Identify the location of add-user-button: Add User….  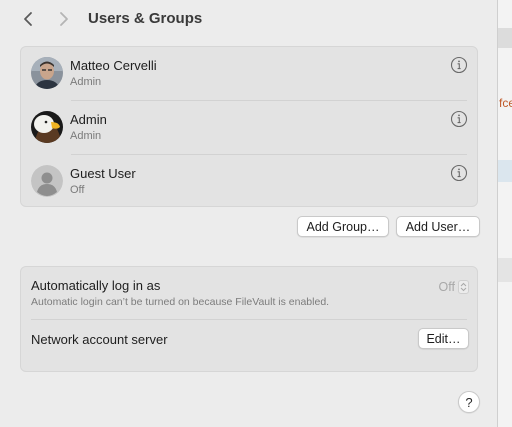
(438, 226).